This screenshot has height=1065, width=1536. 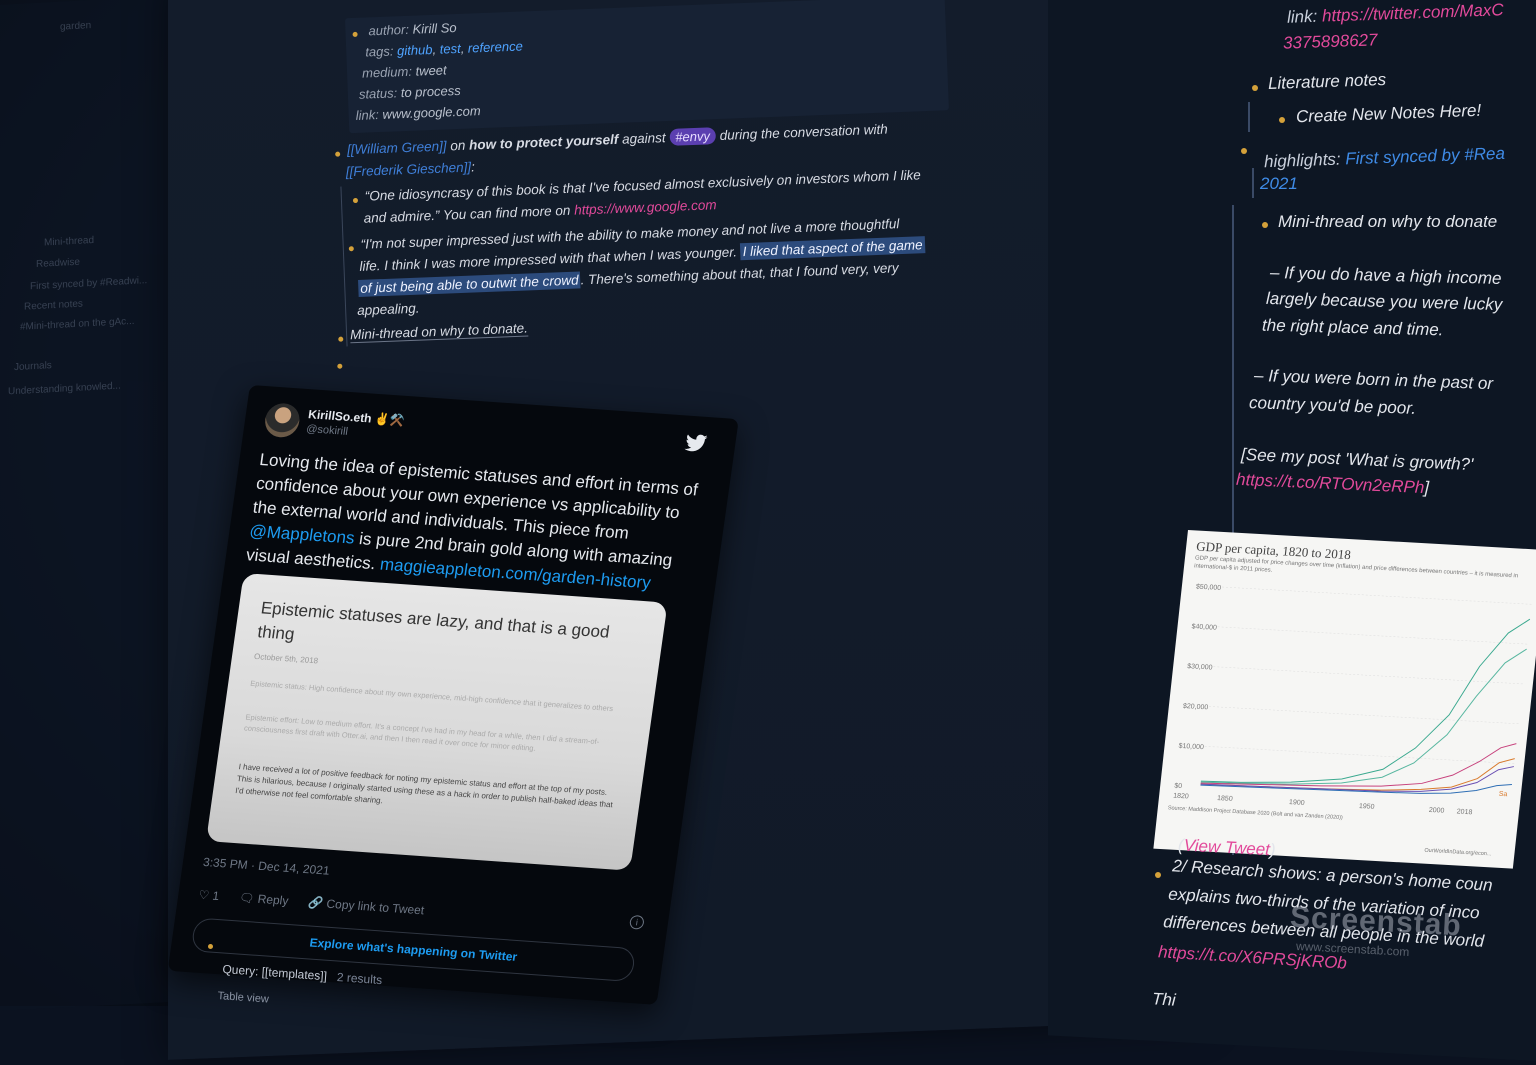 What do you see at coordinates (388, 309) in the screenshot?
I see `quote-line: appealing.` at bounding box center [388, 309].